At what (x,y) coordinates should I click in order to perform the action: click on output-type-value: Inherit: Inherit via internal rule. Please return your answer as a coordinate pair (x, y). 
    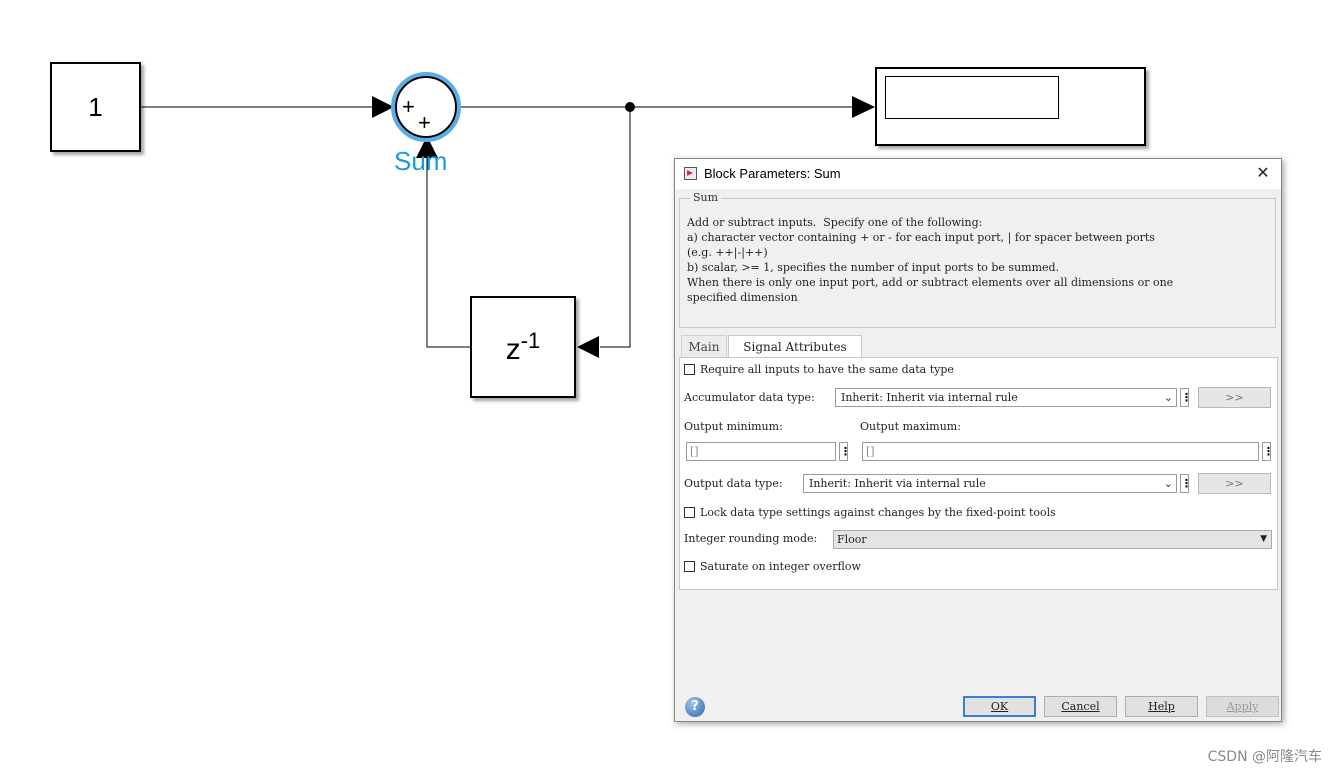
    Looking at the image, I should click on (897, 483).